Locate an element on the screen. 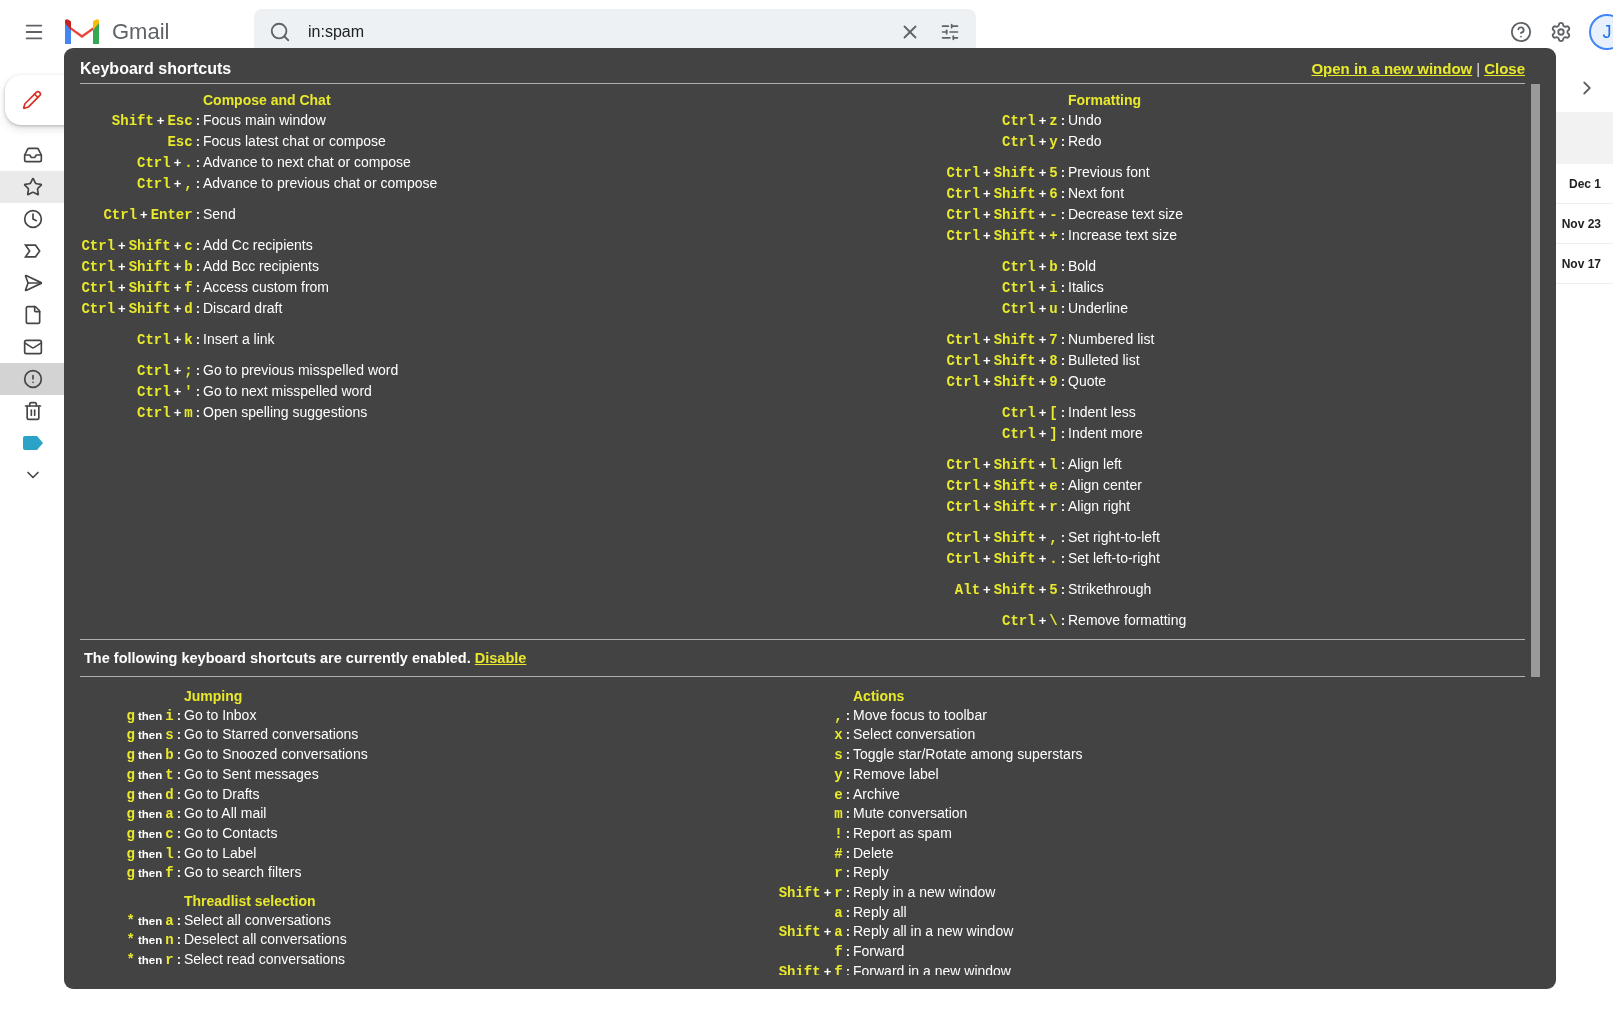 This screenshot has height=1027, width=1613. shortcut-keys: g then a : is located at coordinates (132, 814).